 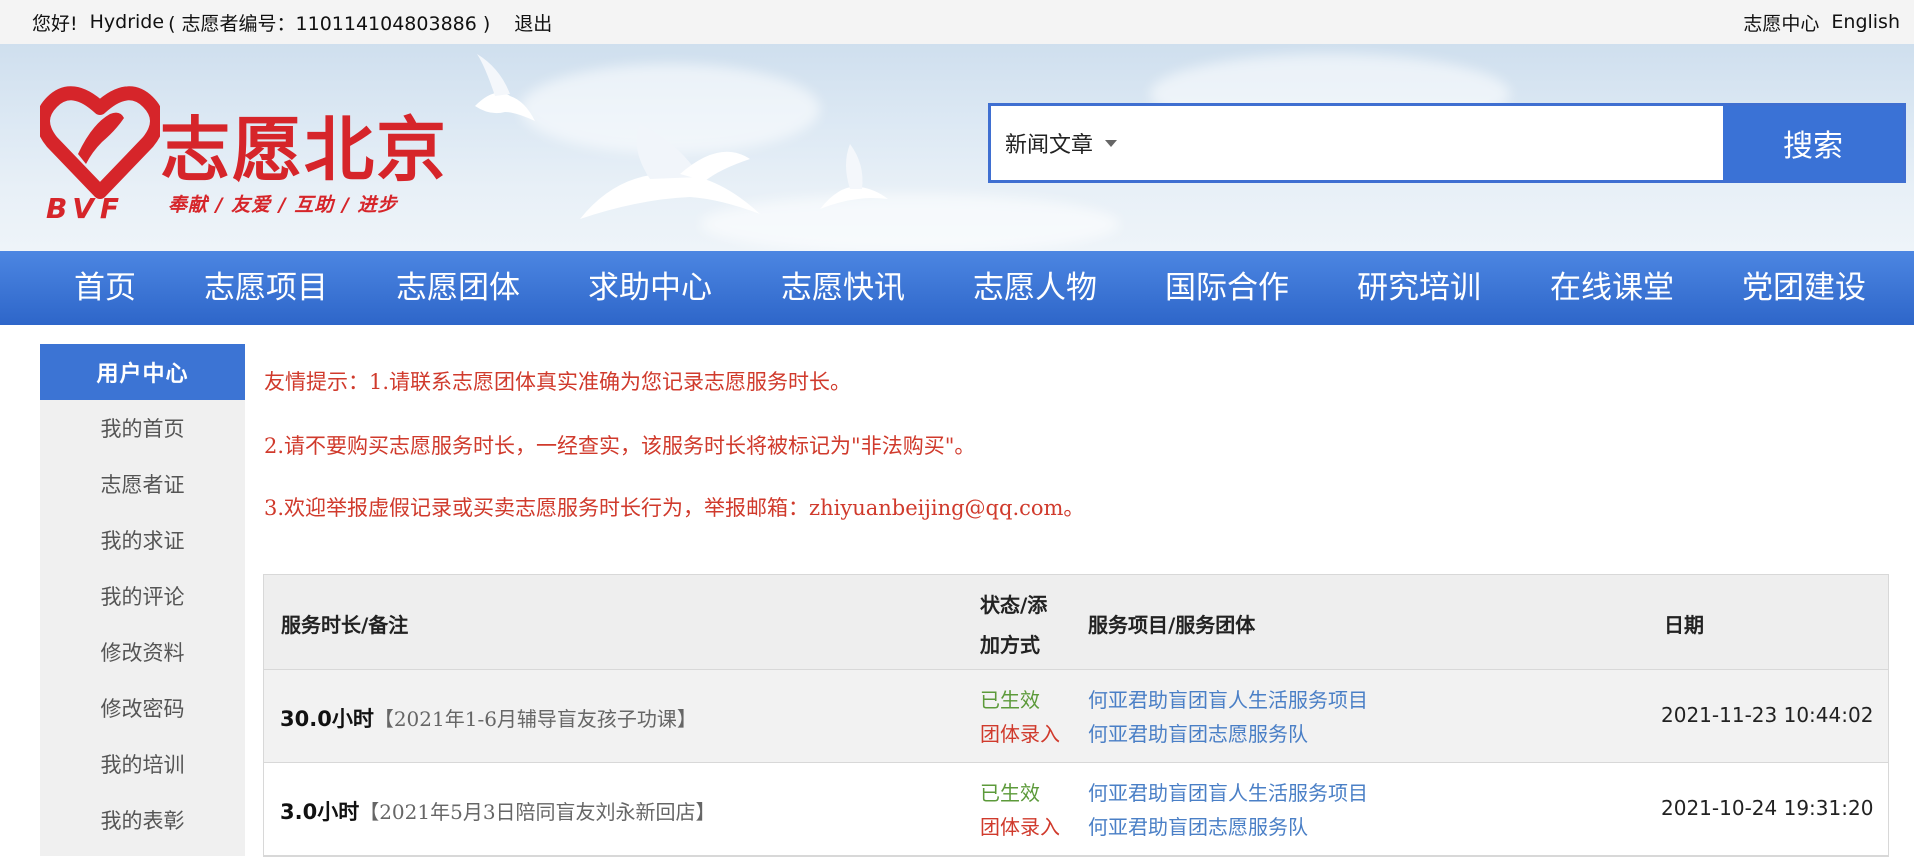 I want to click on nav-item-online-class: 在线课堂, so click(x=1612, y=288).